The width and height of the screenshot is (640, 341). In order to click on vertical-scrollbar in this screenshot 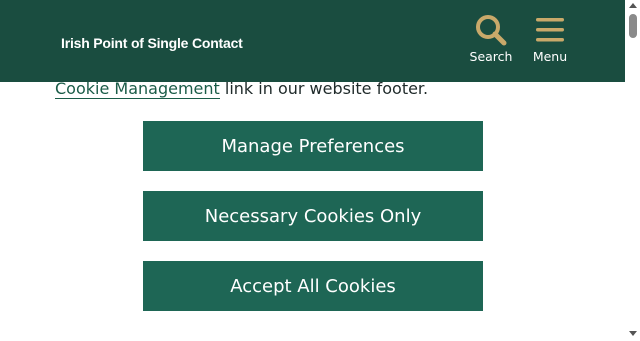, I will do `click(632, 170)`.